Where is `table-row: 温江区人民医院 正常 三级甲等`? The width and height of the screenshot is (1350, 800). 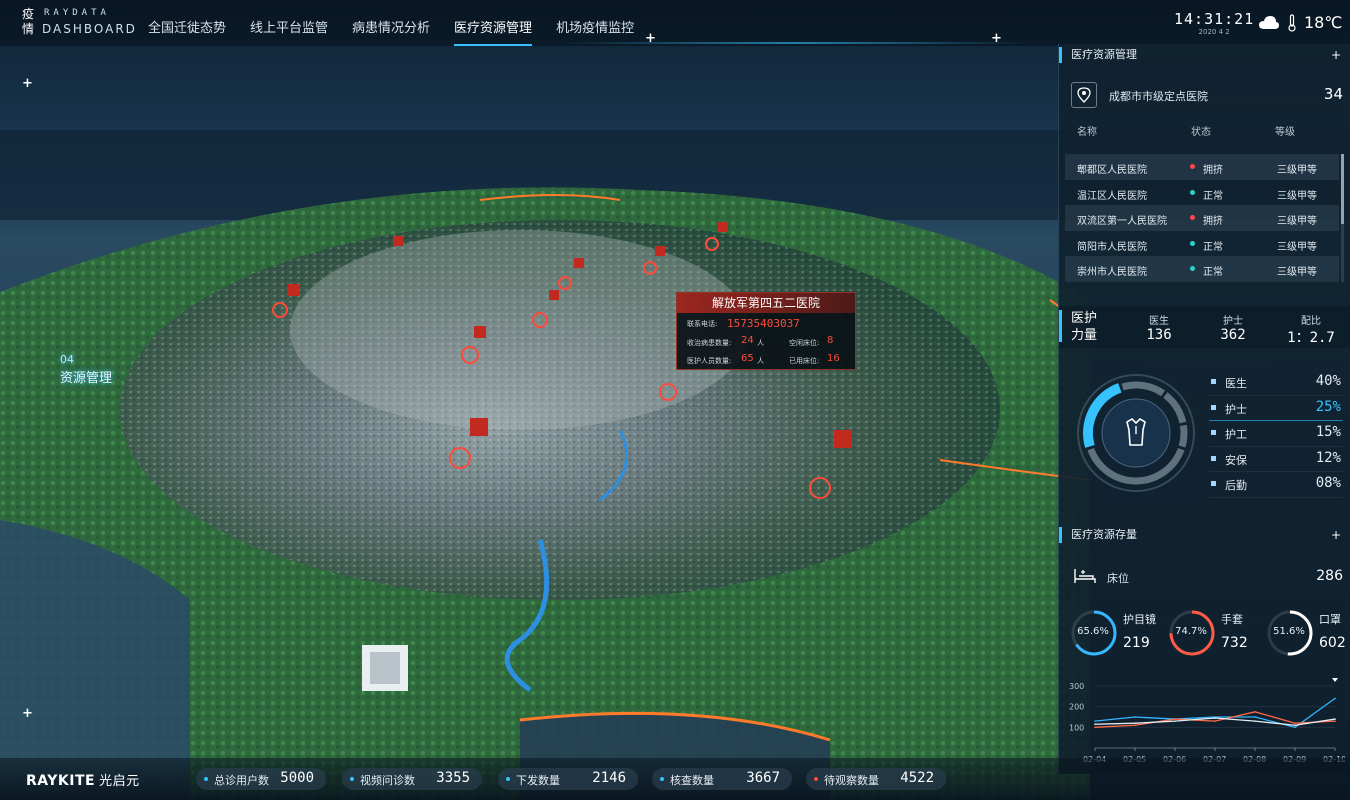 table-row: 温江区人民医院 正常 三级甲等 is located at coordinates (1202, 193).